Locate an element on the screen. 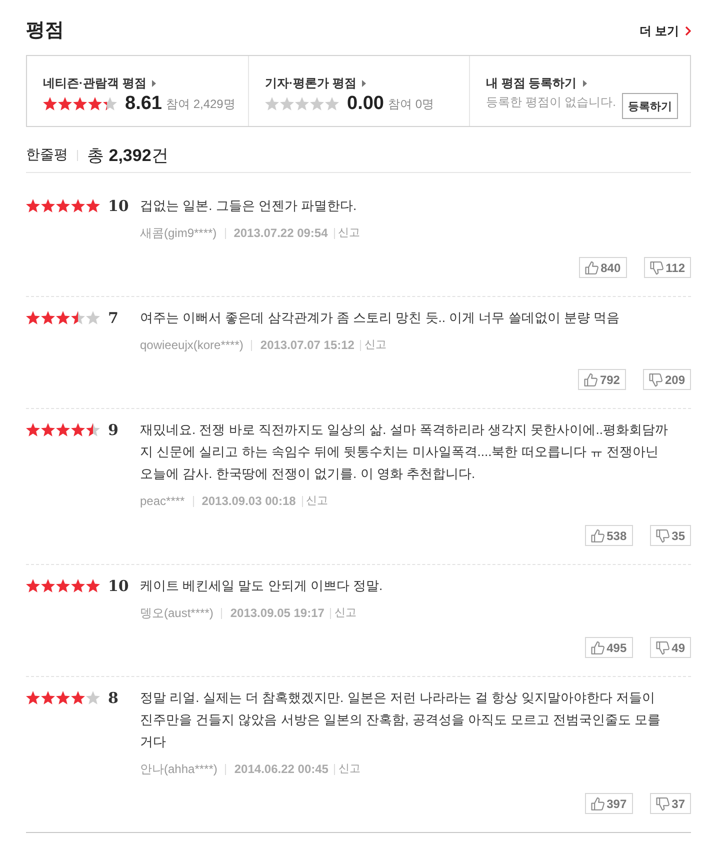 The height and width of the screenshot is (845, 708). rating-category-link: 네티즌·관람객 평점 is located at coordinates (99, 83).